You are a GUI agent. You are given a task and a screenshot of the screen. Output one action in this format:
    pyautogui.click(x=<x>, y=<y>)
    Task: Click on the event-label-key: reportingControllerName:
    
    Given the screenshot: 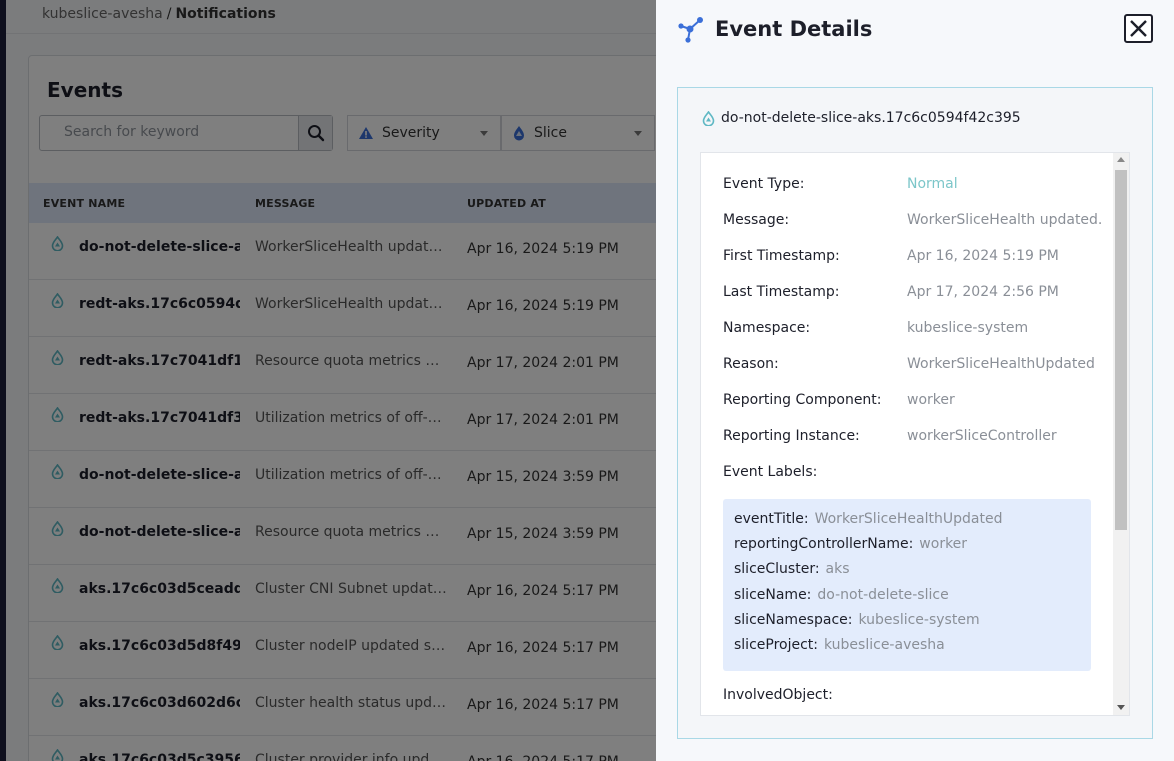 What is the action you would take?
    pyautogui.click(x=824, y=544)
    